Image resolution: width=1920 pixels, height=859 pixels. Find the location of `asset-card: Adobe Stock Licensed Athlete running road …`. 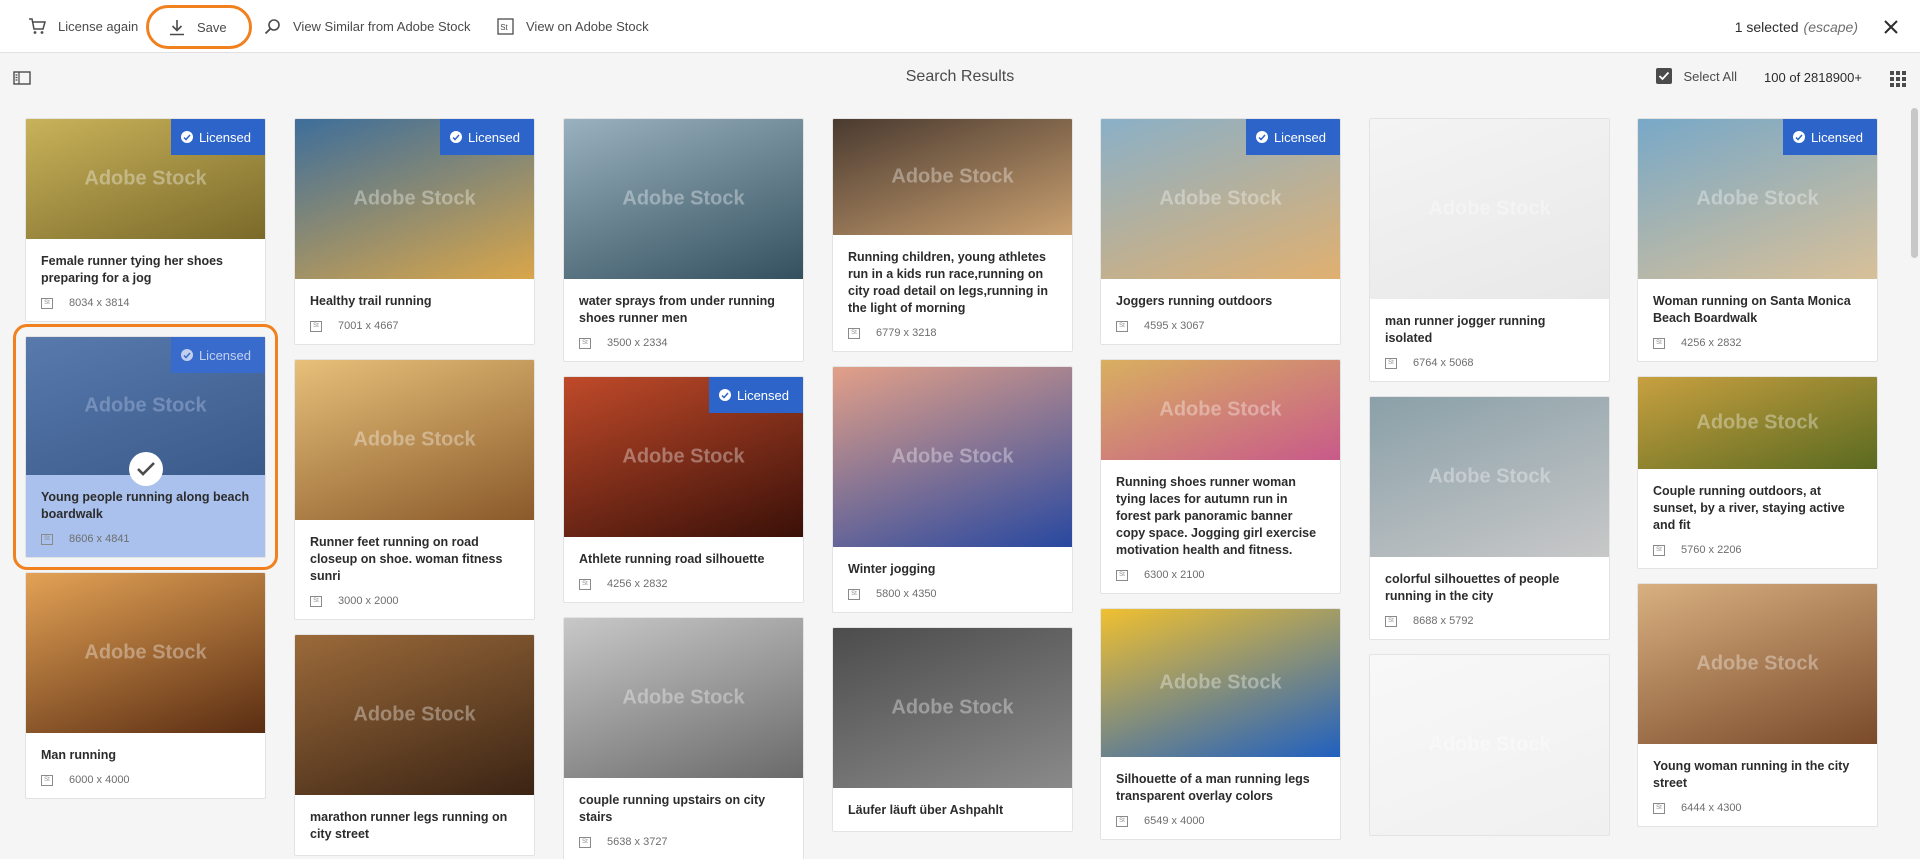

asset-card: Adobe Stock Licensed Athlete running road … is located at coordinates (683, 489).